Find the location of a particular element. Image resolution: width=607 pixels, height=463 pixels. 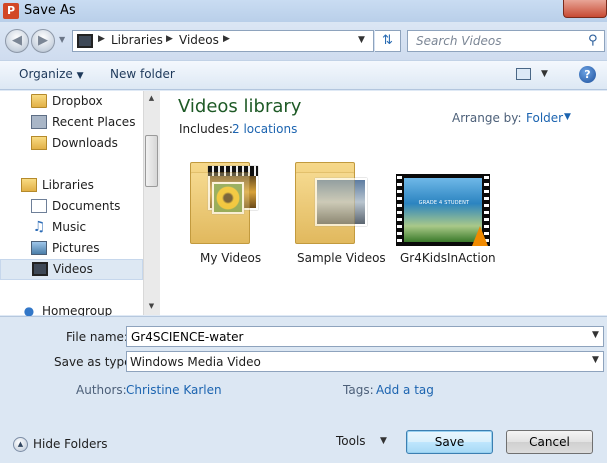

tags-field: Add a tag is located at coordinates (405, 390).